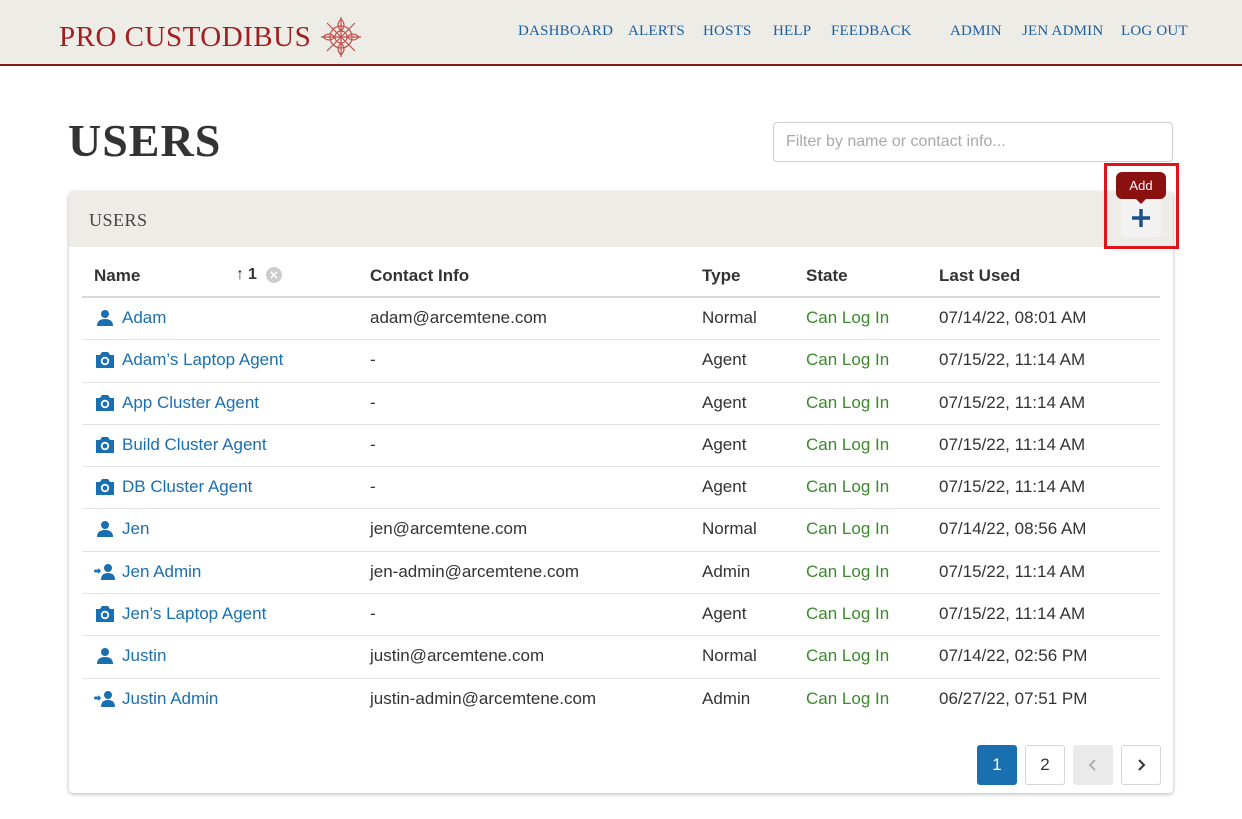  What do you see at coordinates (144, 656) in the screenshot?
I see `user-name: Justin` at bounding box center [144, 656].